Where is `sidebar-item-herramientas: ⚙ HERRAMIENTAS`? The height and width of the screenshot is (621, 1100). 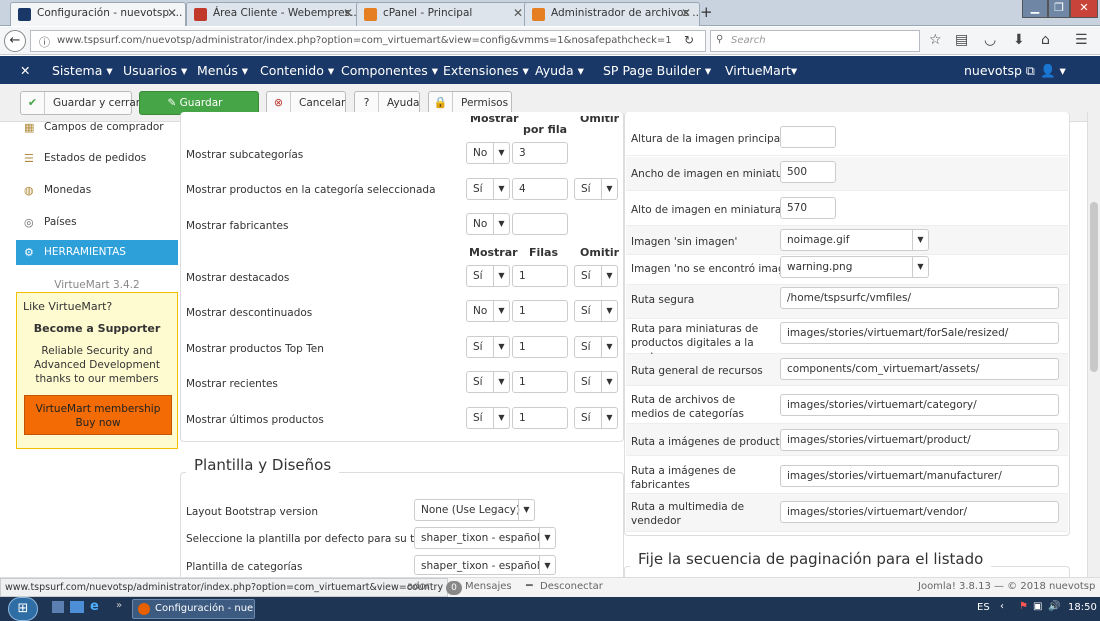 sidebar-item-herramientas: ⚙ HERRAMIENTAS is located at coordinates (97, 252).